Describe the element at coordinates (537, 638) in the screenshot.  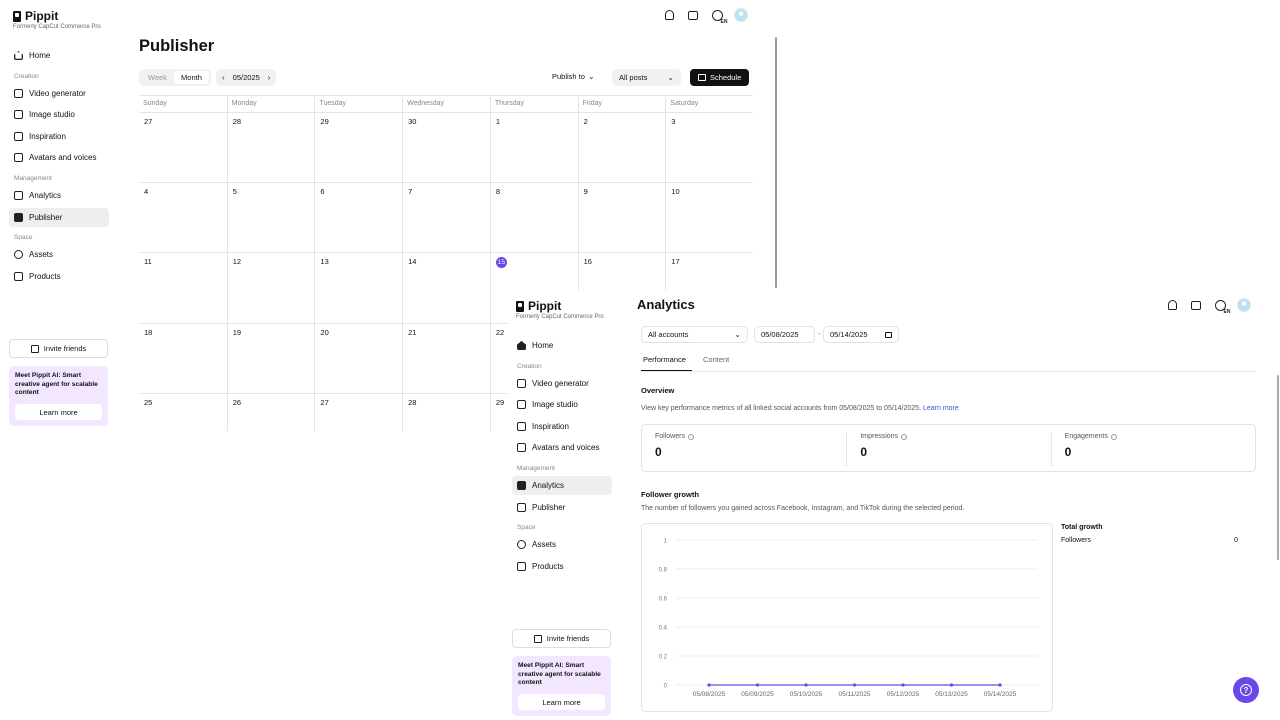
I see `gift-icon` at that location.